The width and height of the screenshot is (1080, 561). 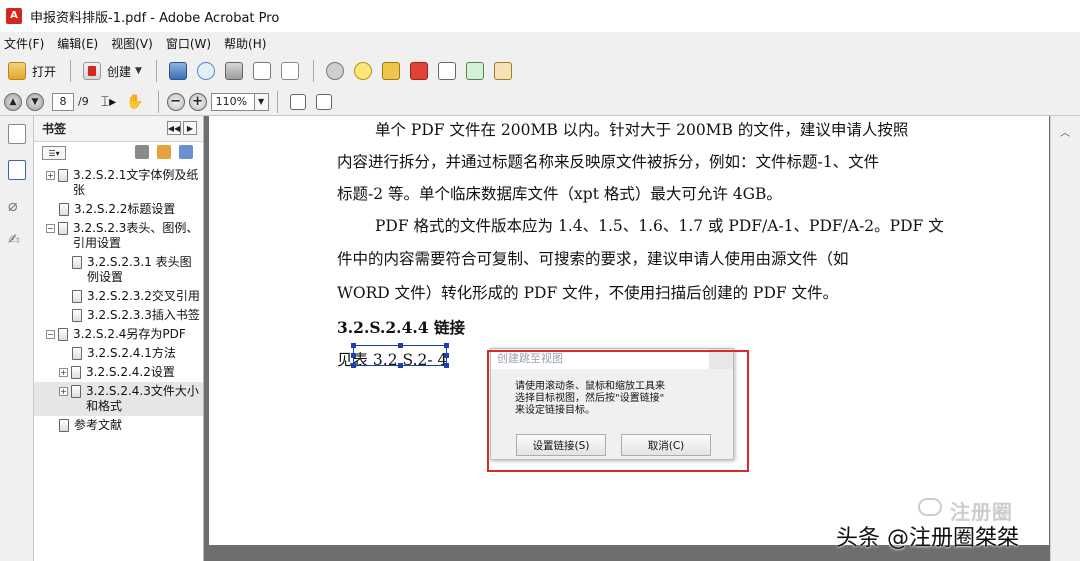 What do you see at coordinates (112, 71) in the screenshot?
I see `create-button: 创建 ▼` at bounding box center [112, 71].